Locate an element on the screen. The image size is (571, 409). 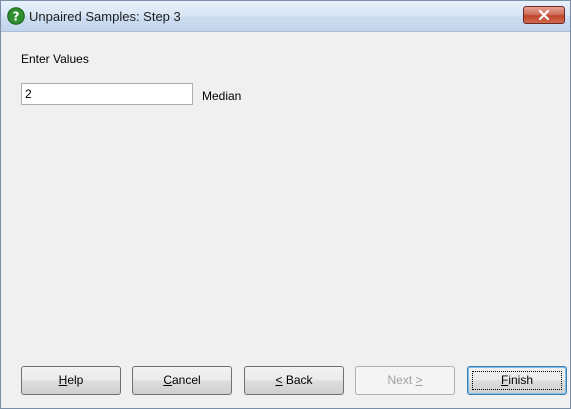
median-label: Median is located at coordinates (222, 96).